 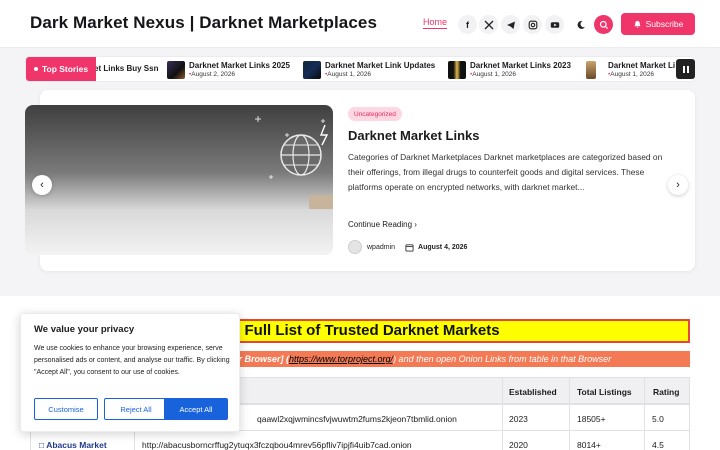 I want to click on col-total-listings: Total Listings, so click(x=604, y=392).